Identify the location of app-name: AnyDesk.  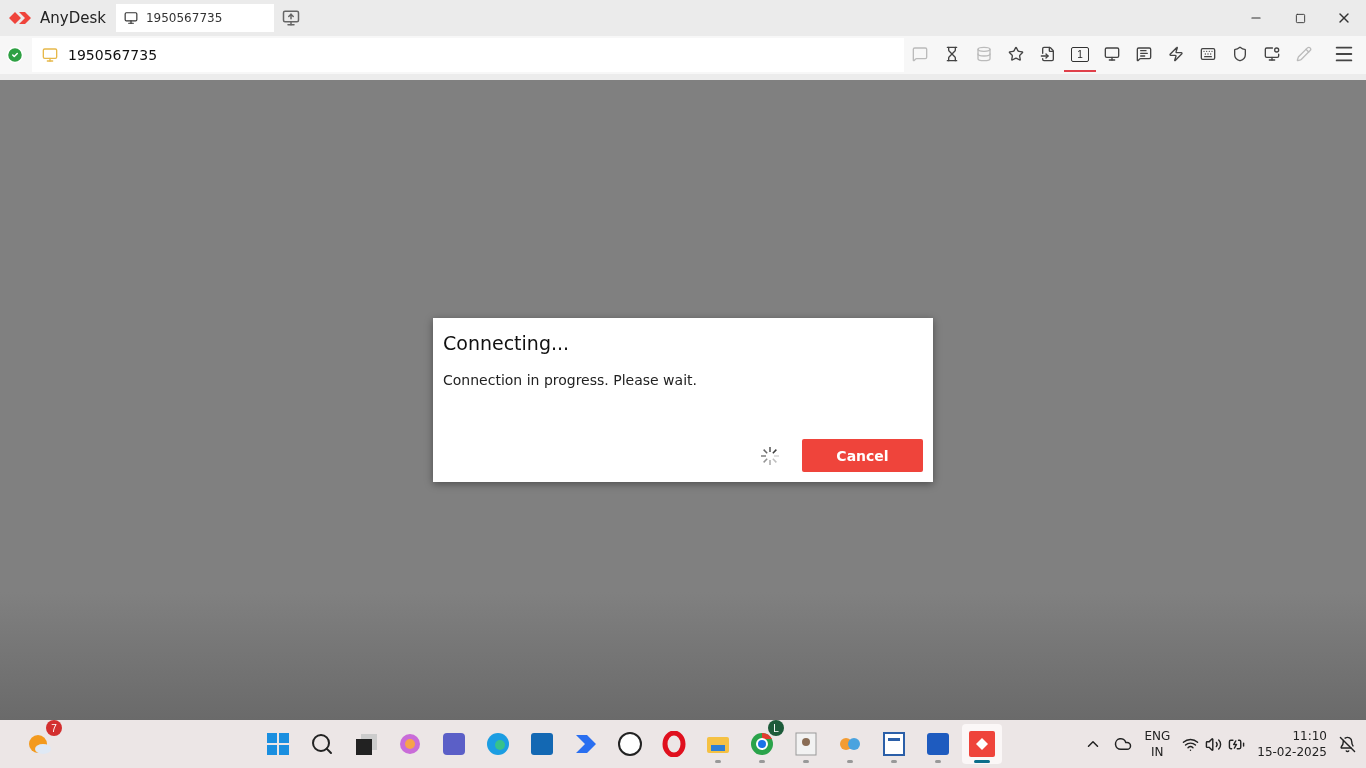
(73, 18).